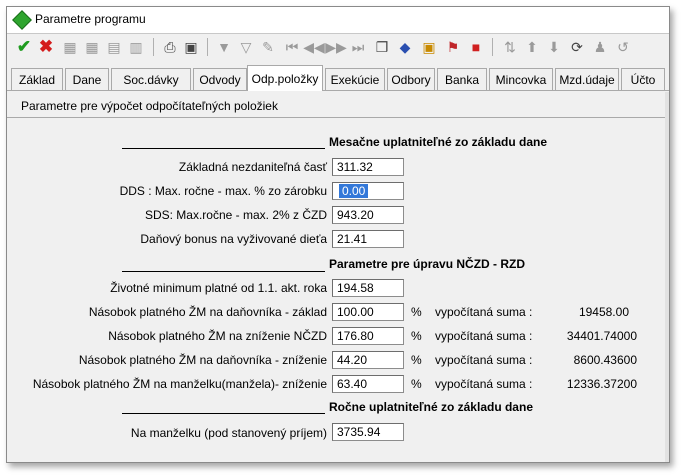  I want to click on print-icon: ⎙, so click(170, 47).